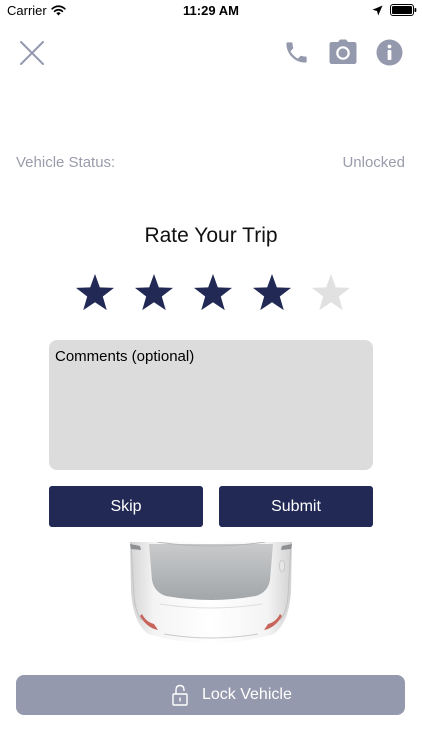  I want to click on car-image, so click(211, 592).